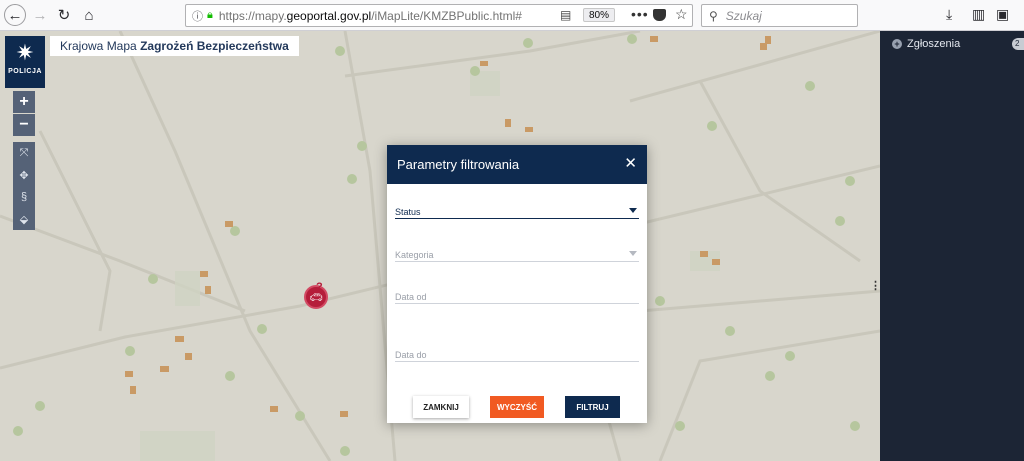 This screenshot has height=461, width=1024. What do you see at coordinates (934, 44) in the screenshot?
I see `reports-label: Zgłoszenia` at bounding box center [934, 44].